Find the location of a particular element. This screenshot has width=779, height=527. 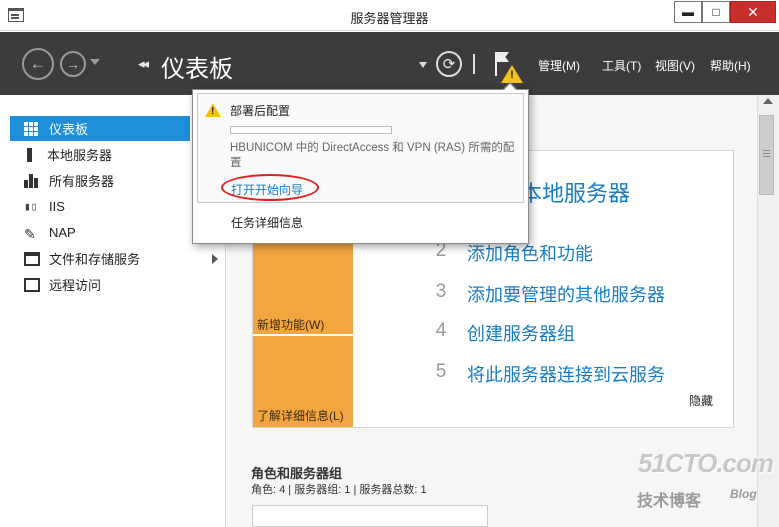

iis-icon: ▮▯ is located at coordinates (31, 206).